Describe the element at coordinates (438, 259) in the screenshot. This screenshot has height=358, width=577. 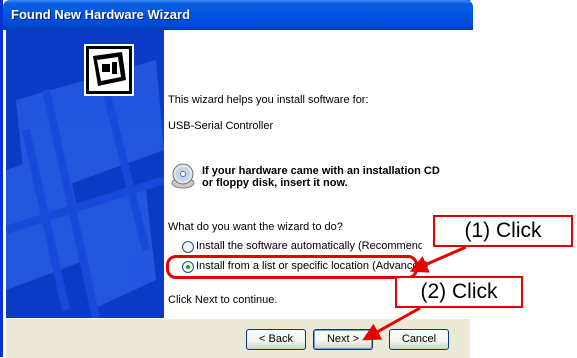
I see `arrow-step1` at that location.